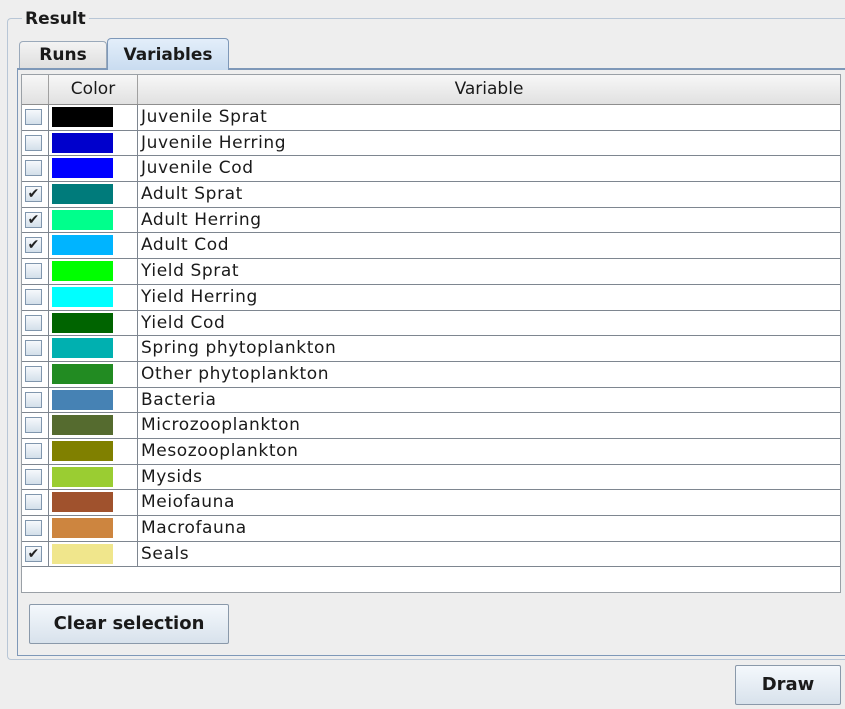  I want to click on variable-name: Macrofauna, so click(194, 528).